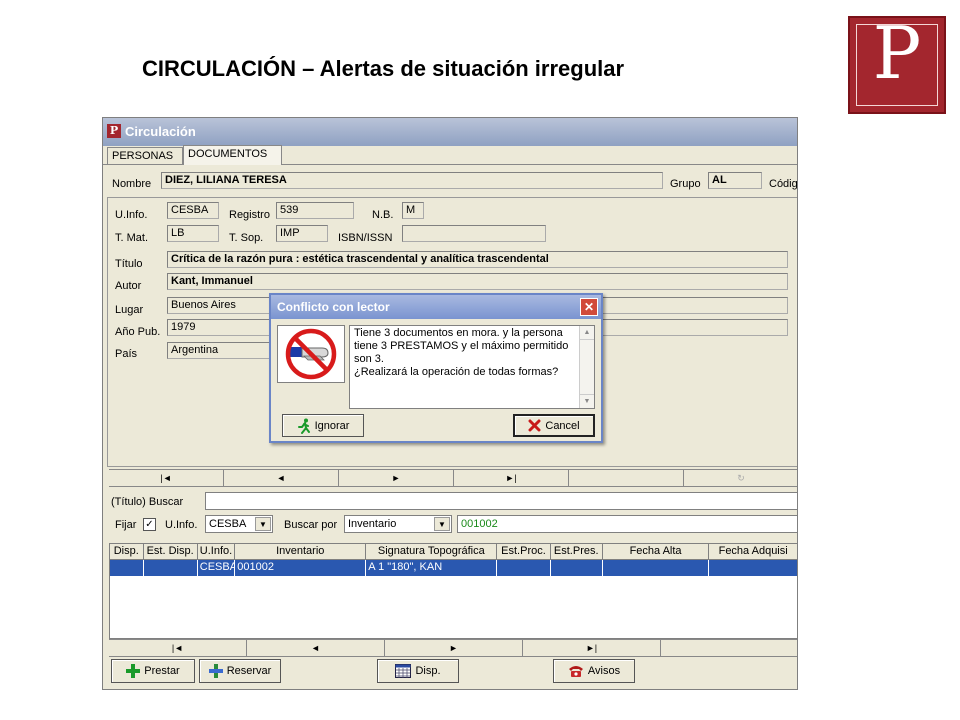  Describe the element at coordinates (627, 524) in the screenshot. I see `codigo-search-input: 001002` at that location.